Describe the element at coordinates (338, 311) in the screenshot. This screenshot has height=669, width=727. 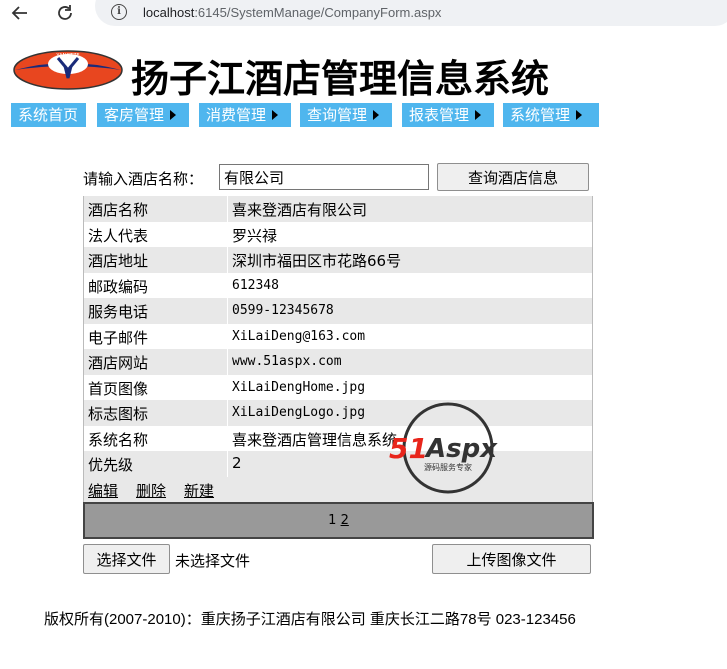
I see `detail-row: 服务电话 0599-12345678` at that location.